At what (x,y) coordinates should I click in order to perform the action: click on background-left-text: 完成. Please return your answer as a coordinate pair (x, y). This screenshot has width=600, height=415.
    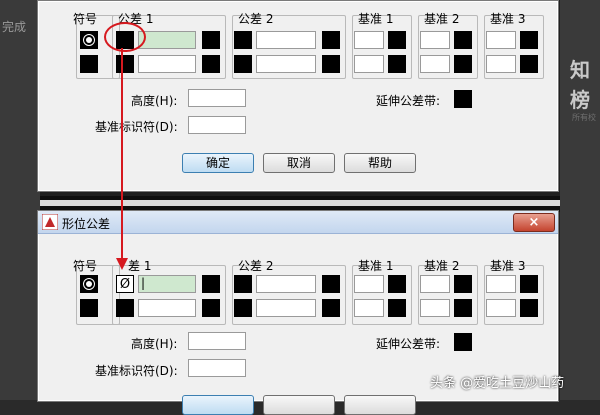
    Looking at the image, I should click on (14, 27).